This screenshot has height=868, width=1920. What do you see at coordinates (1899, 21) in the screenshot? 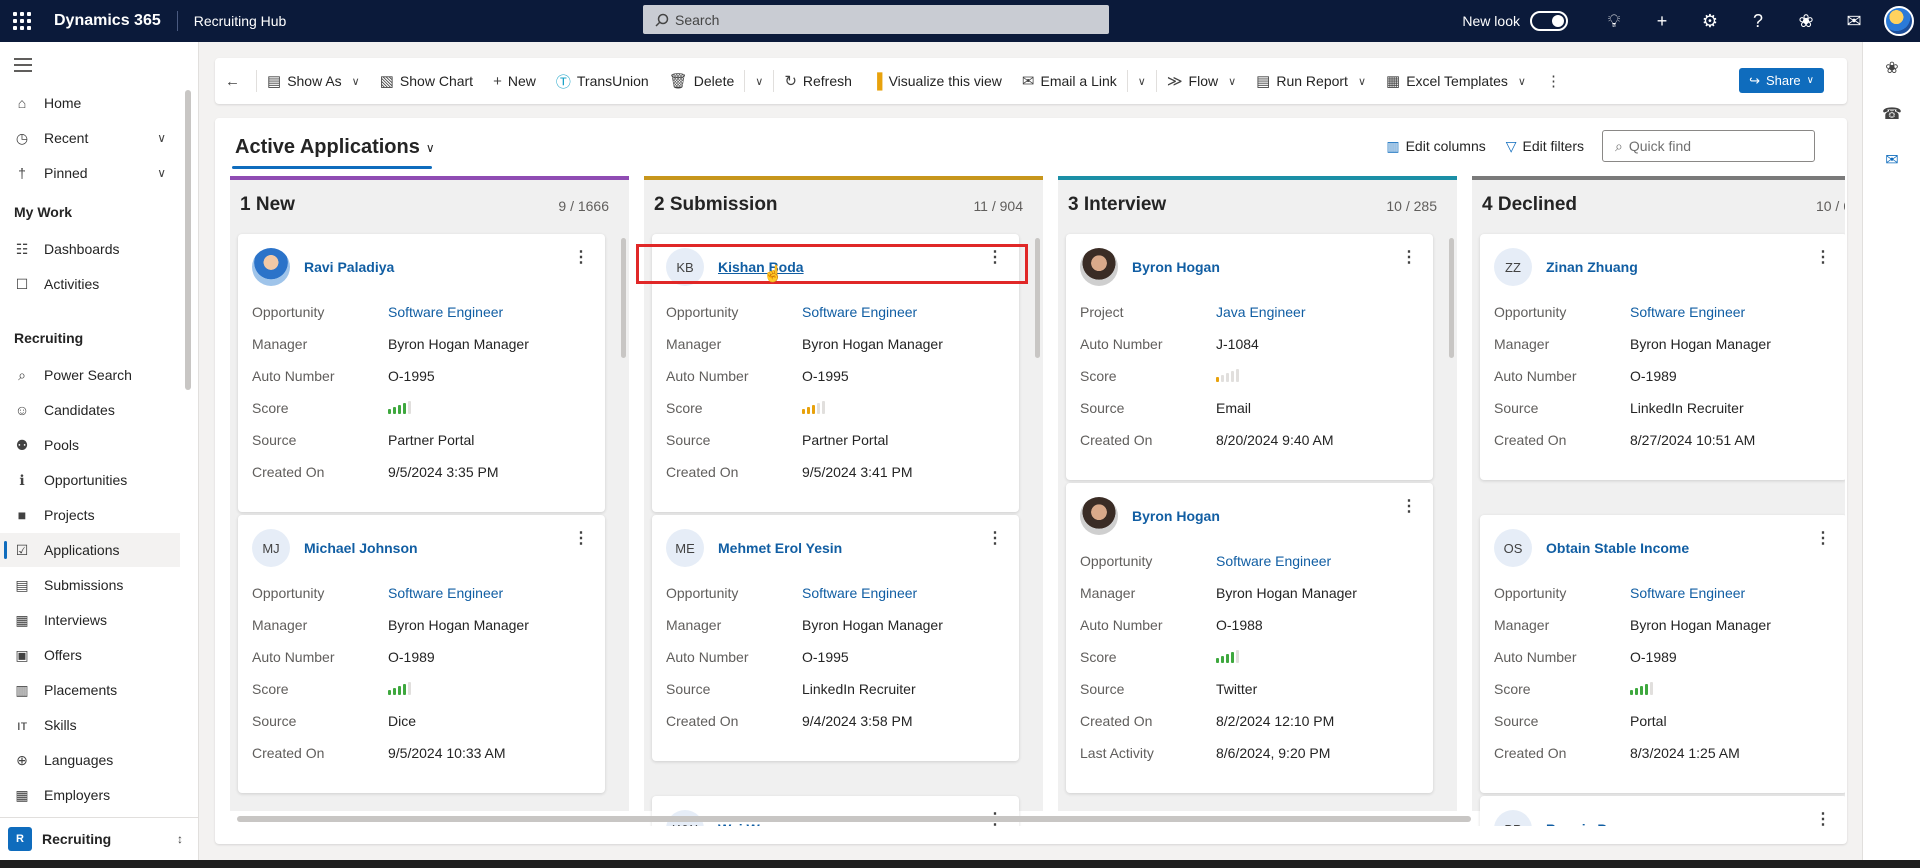
I see `user-avatar` at bounding box center [1899, 21].